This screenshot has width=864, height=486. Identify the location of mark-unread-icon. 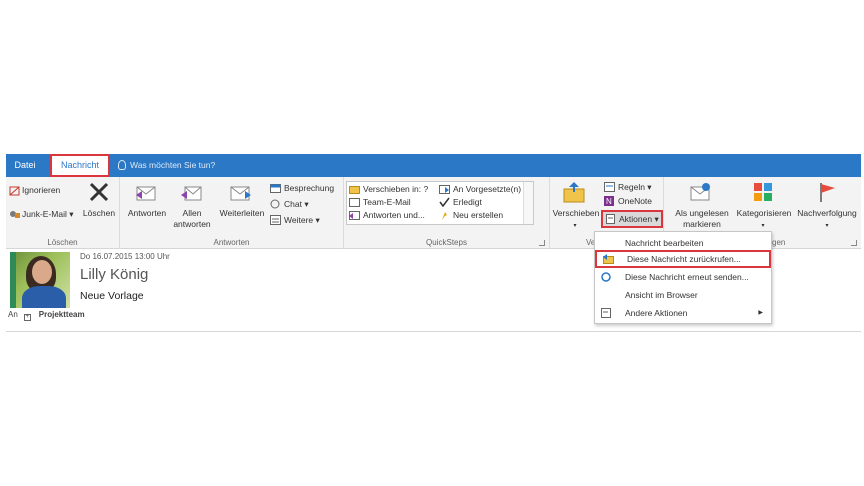
(700, 192).